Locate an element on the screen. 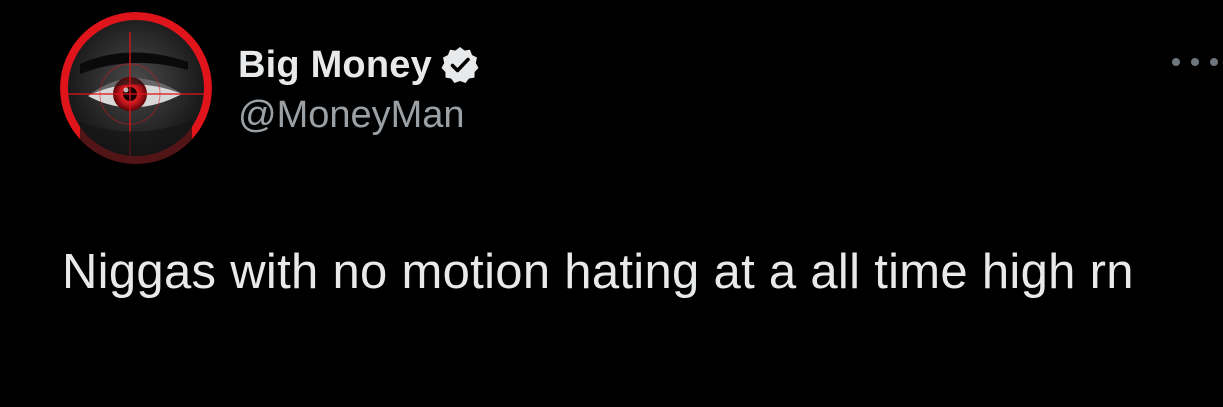 This screenshot has height=407, width=1223. display-name: Big Money is located at coordinates (335, 65).